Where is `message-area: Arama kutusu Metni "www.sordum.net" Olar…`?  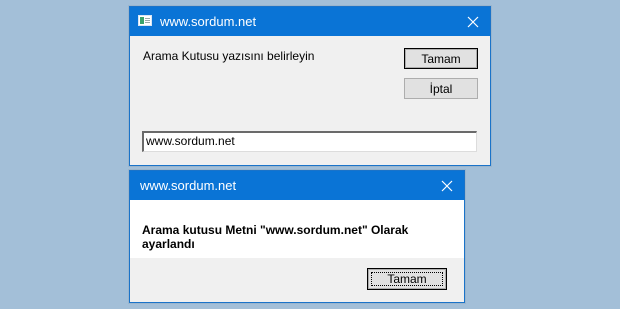
message-area: Arama kutusu Metni "www.sordum.net" Olar… is located at coordinates (297, 229).